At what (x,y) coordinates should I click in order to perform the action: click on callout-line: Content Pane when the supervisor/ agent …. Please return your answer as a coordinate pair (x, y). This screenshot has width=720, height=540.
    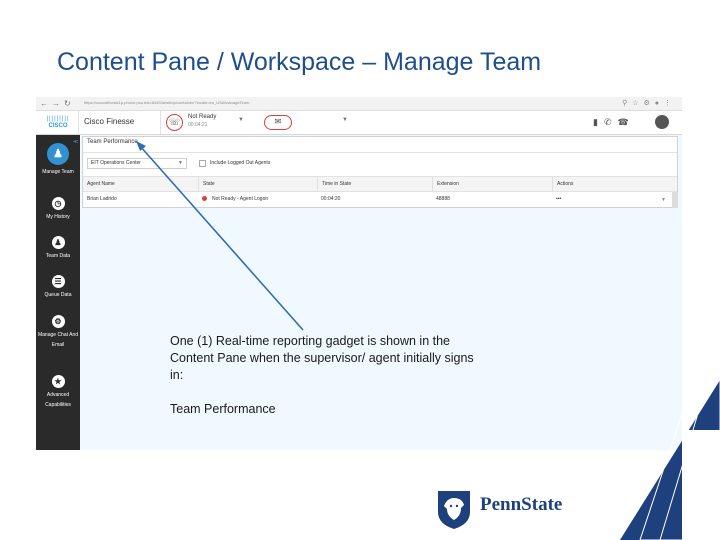
    Looking at the image, I should click on (322, 358).